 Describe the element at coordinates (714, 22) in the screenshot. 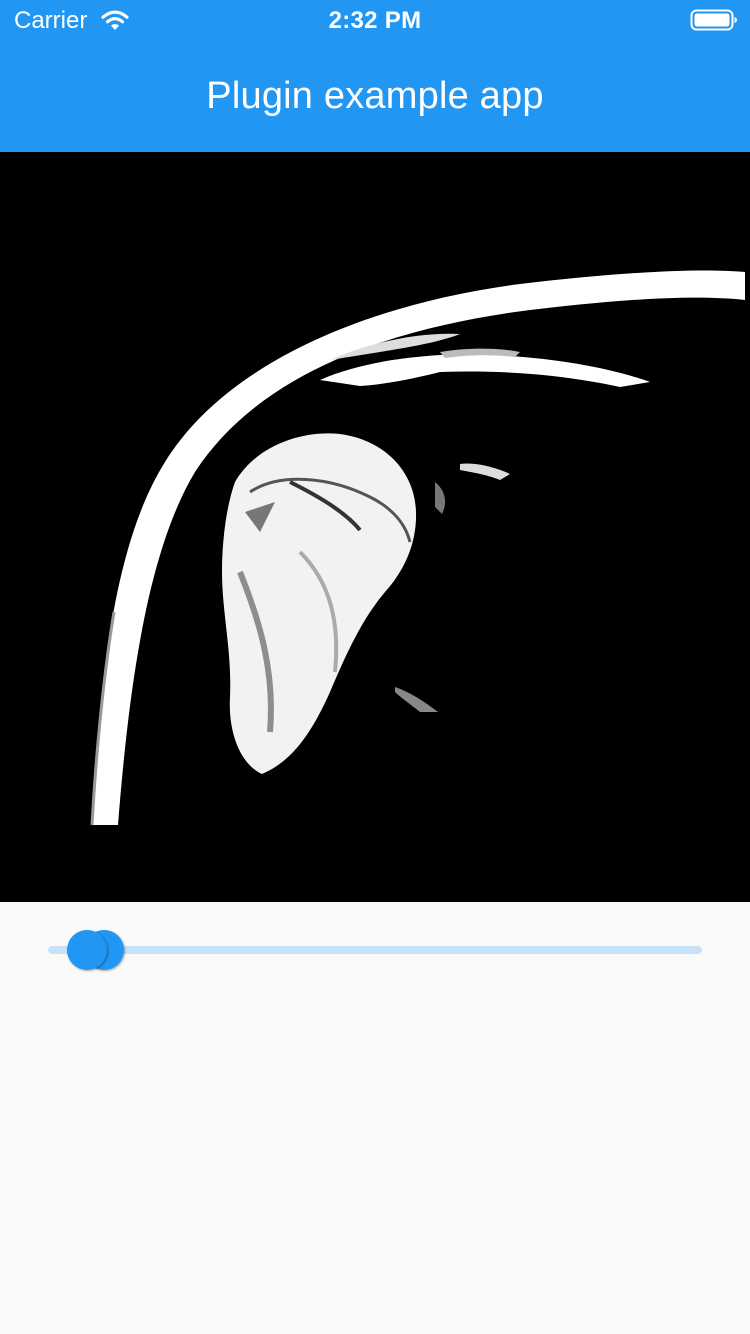

I see `battery-icon` at that location.